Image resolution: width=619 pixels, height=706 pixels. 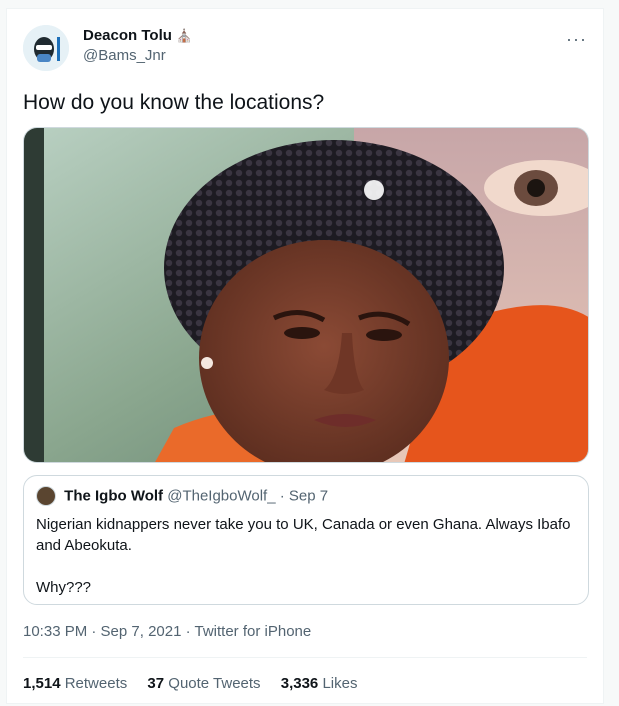 I want to click on quotes-label: Quote Tweets, so click(x=214, y=683).